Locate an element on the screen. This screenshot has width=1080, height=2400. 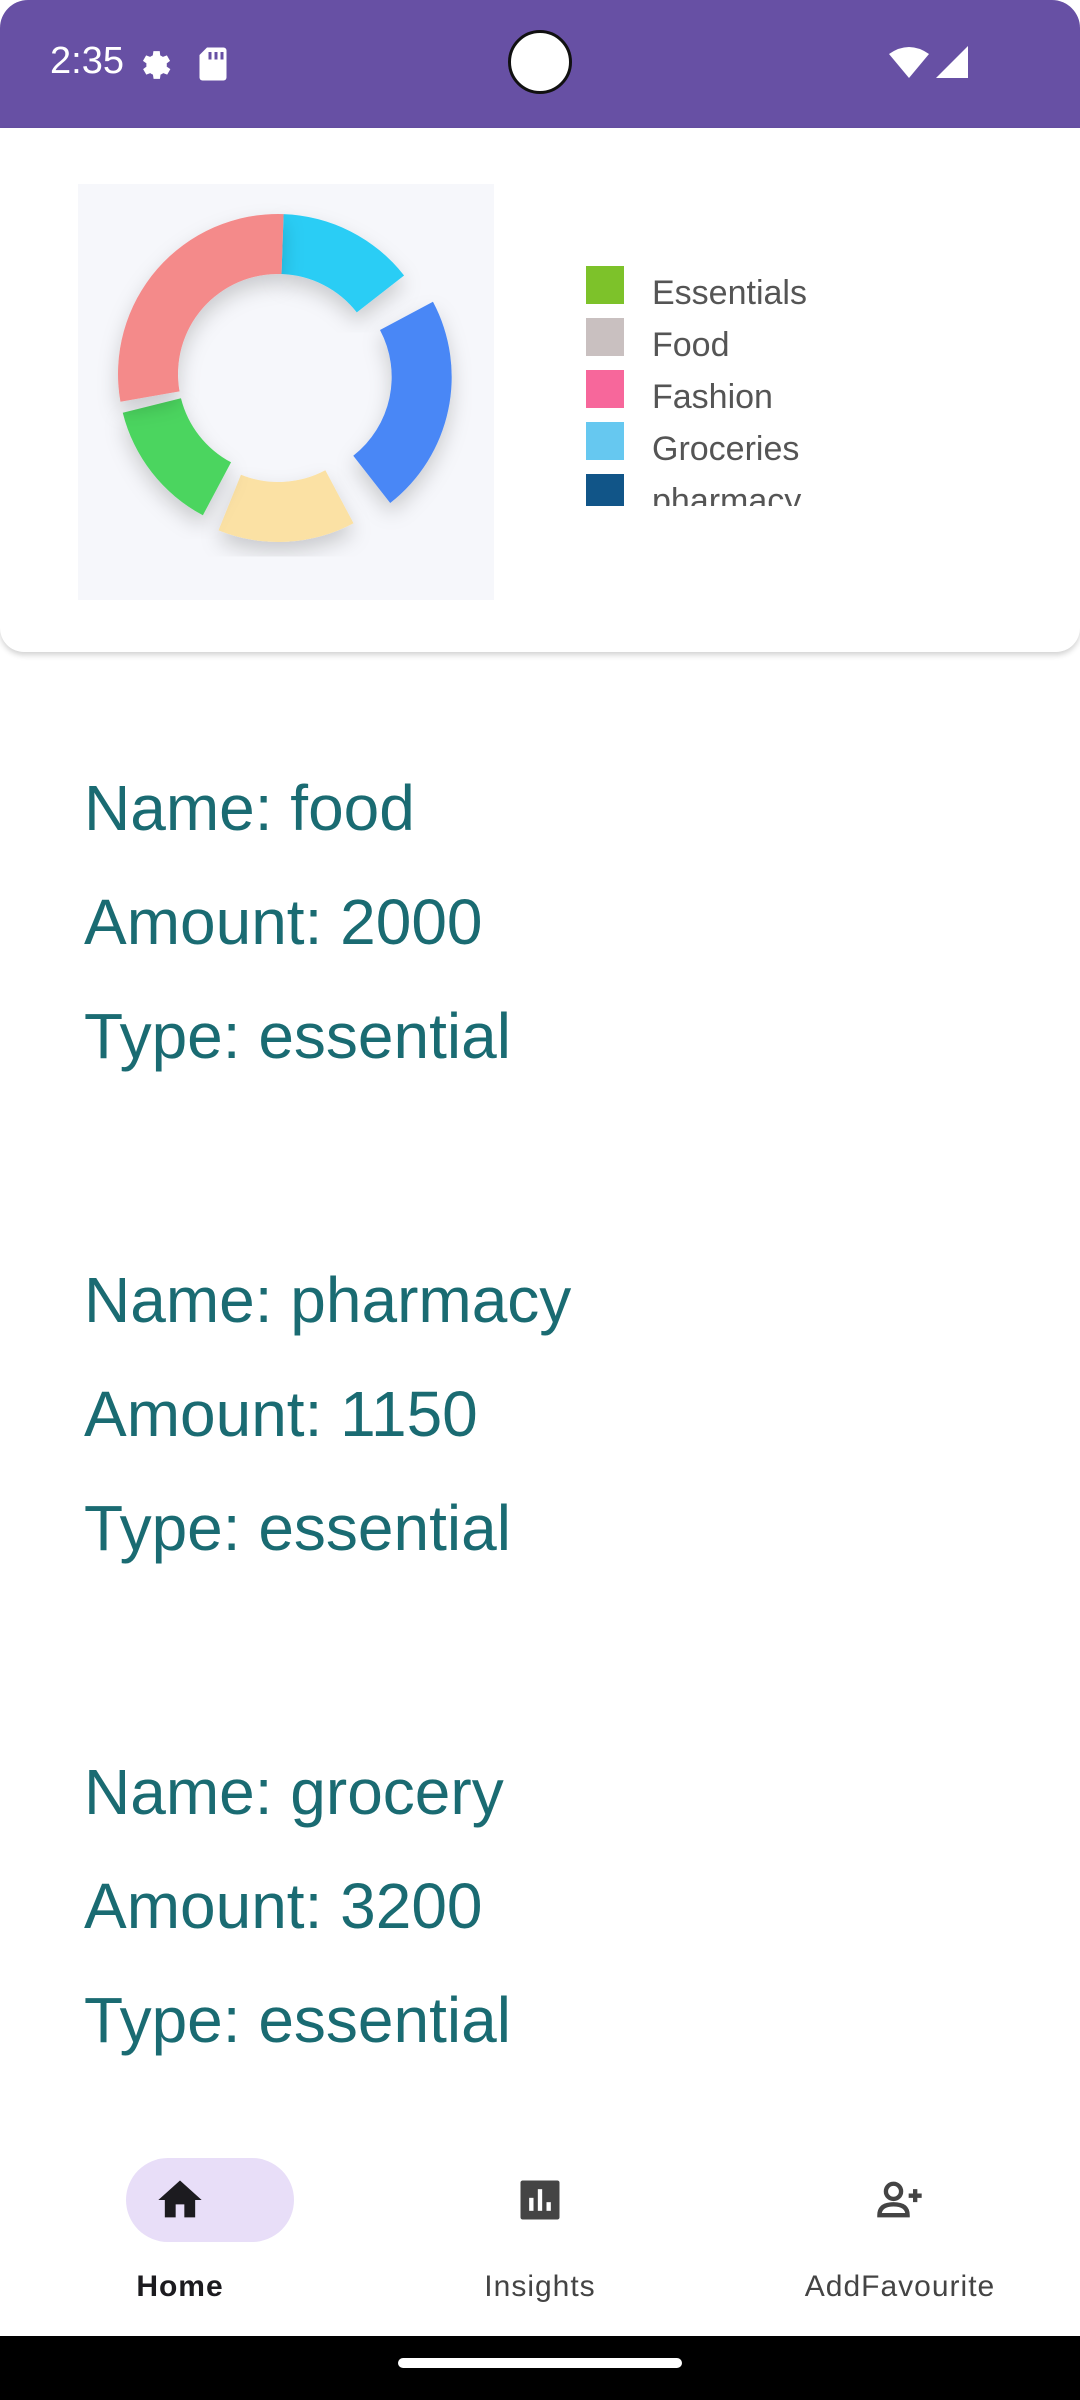
legend-label: pharmacy is located at coordinates (727, 494).